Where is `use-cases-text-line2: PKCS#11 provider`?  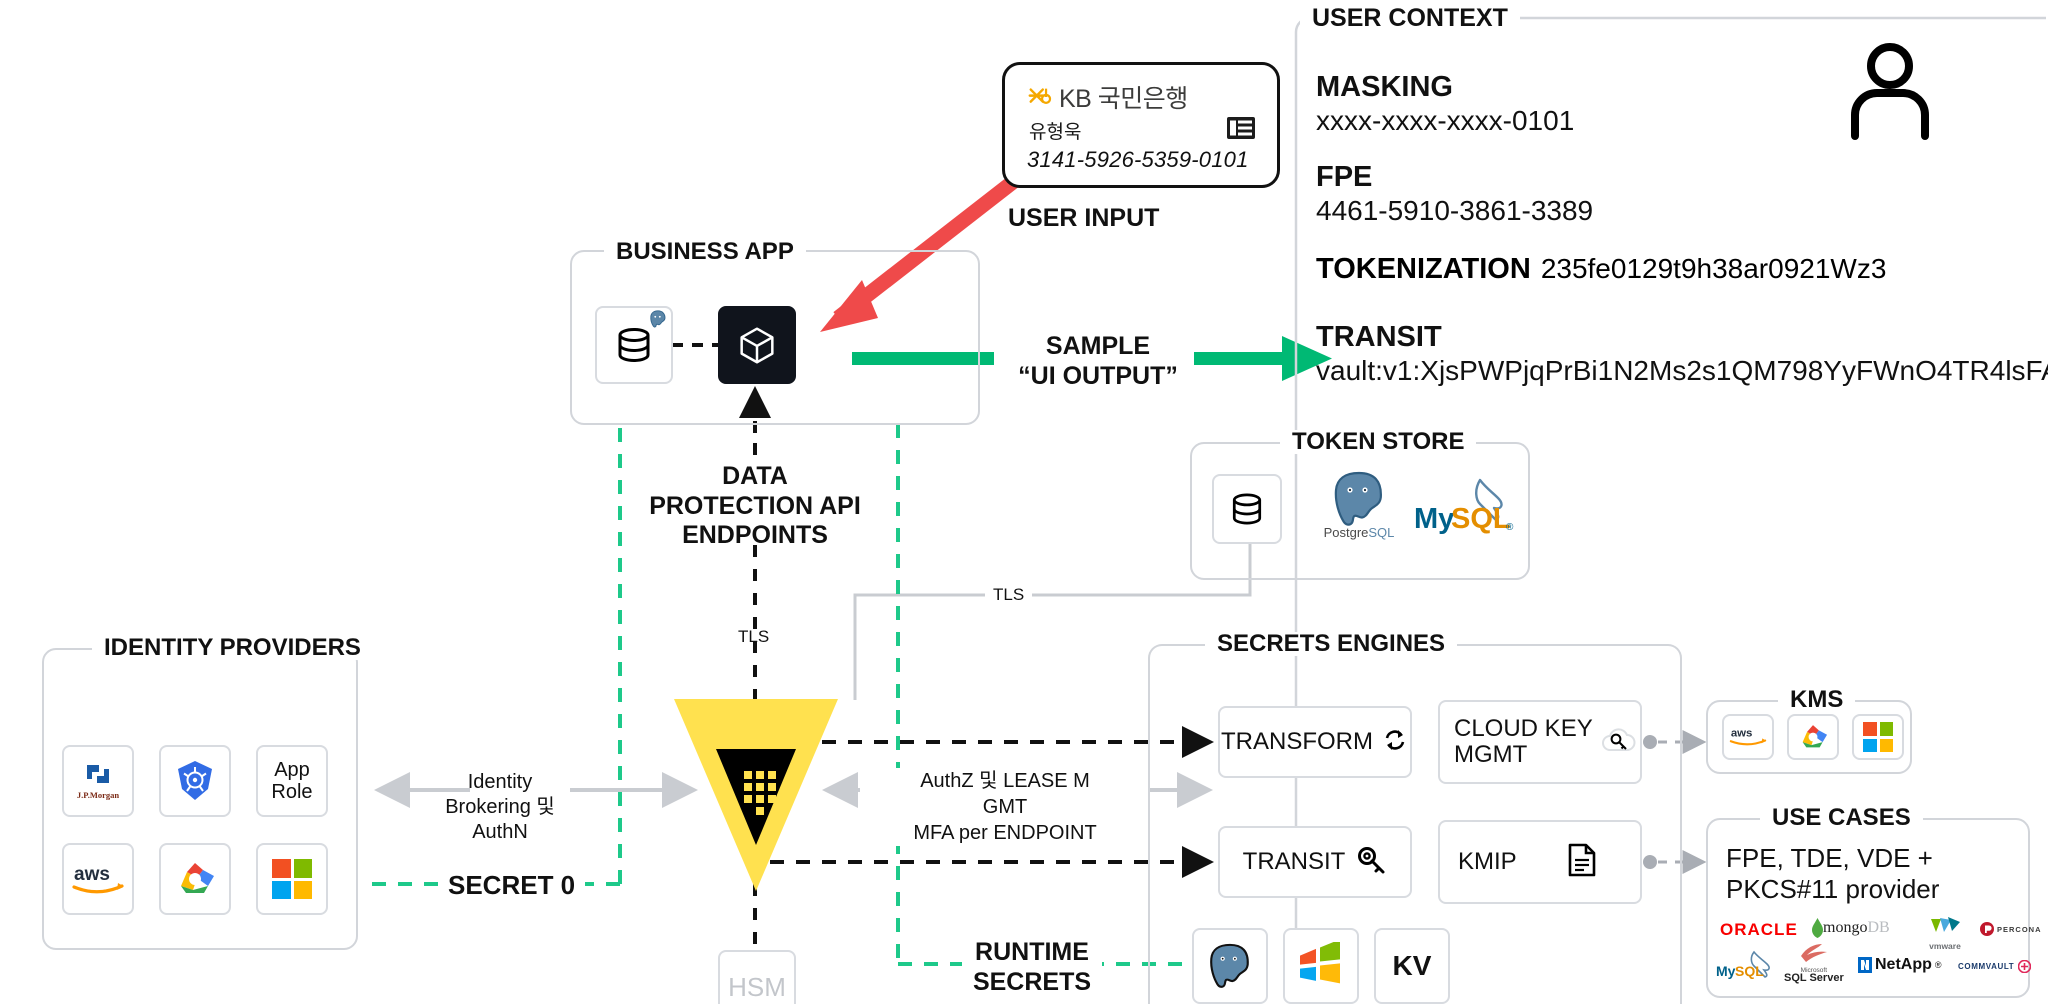 use-cases-text-line2: PKCS#11 provider is located at coordinates (1833, 889).